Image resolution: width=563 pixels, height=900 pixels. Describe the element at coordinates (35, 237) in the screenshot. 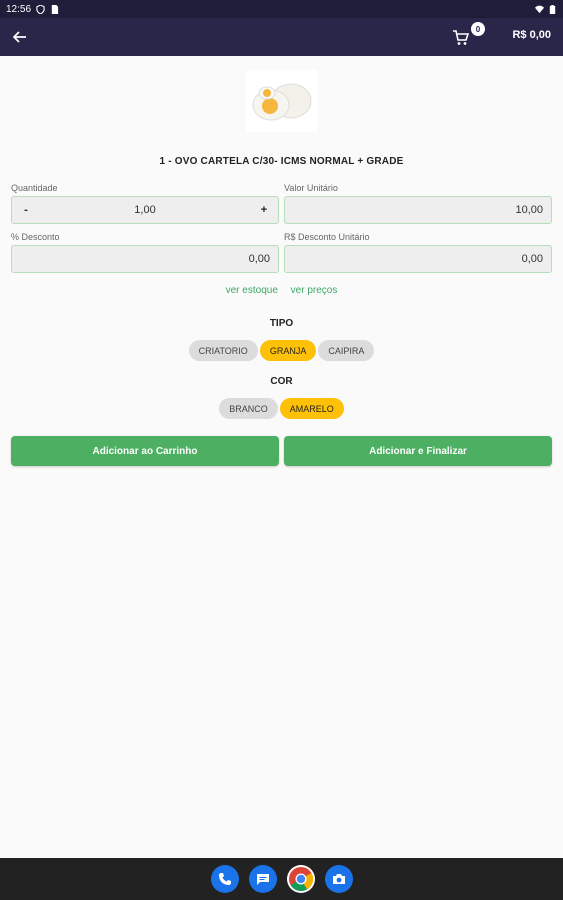

I see `discount-percent-label: % Desconto` at that location.